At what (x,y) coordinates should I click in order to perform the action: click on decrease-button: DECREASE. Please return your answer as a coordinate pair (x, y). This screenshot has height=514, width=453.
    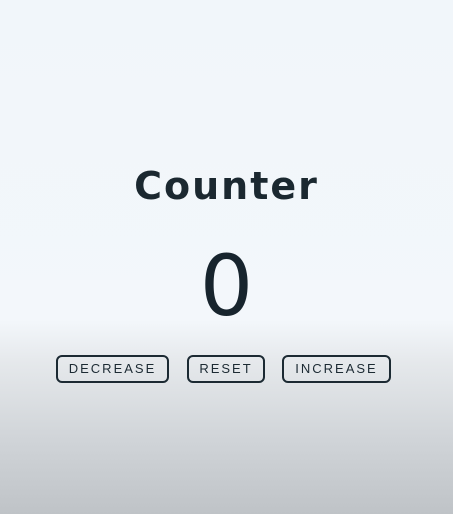
    Looking at the image, I should click on (112, 369).